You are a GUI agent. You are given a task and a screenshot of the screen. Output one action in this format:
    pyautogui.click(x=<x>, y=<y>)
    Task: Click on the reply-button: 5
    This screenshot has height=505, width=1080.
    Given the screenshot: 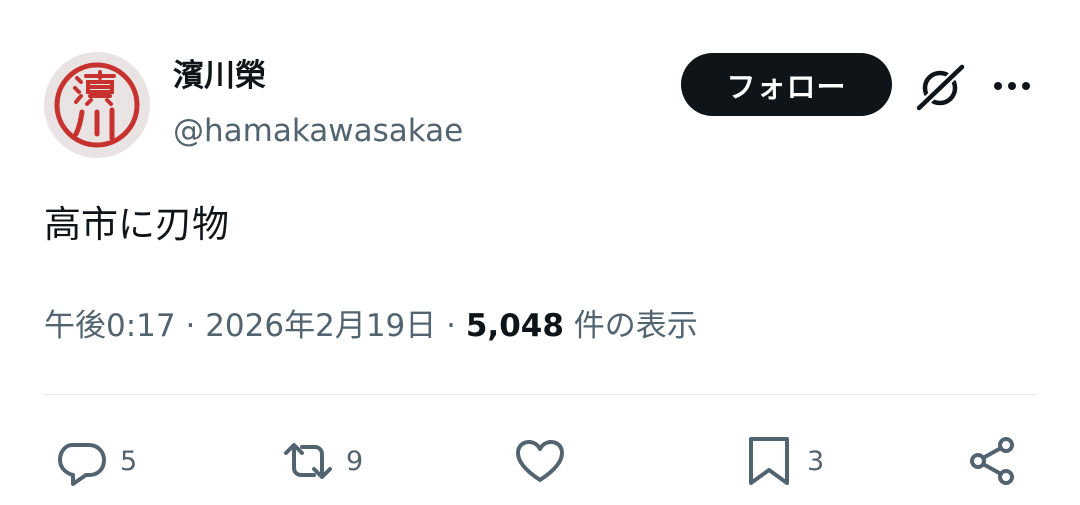 What is the action you would take?
    pyautogui.click(x=96, y=461)
    